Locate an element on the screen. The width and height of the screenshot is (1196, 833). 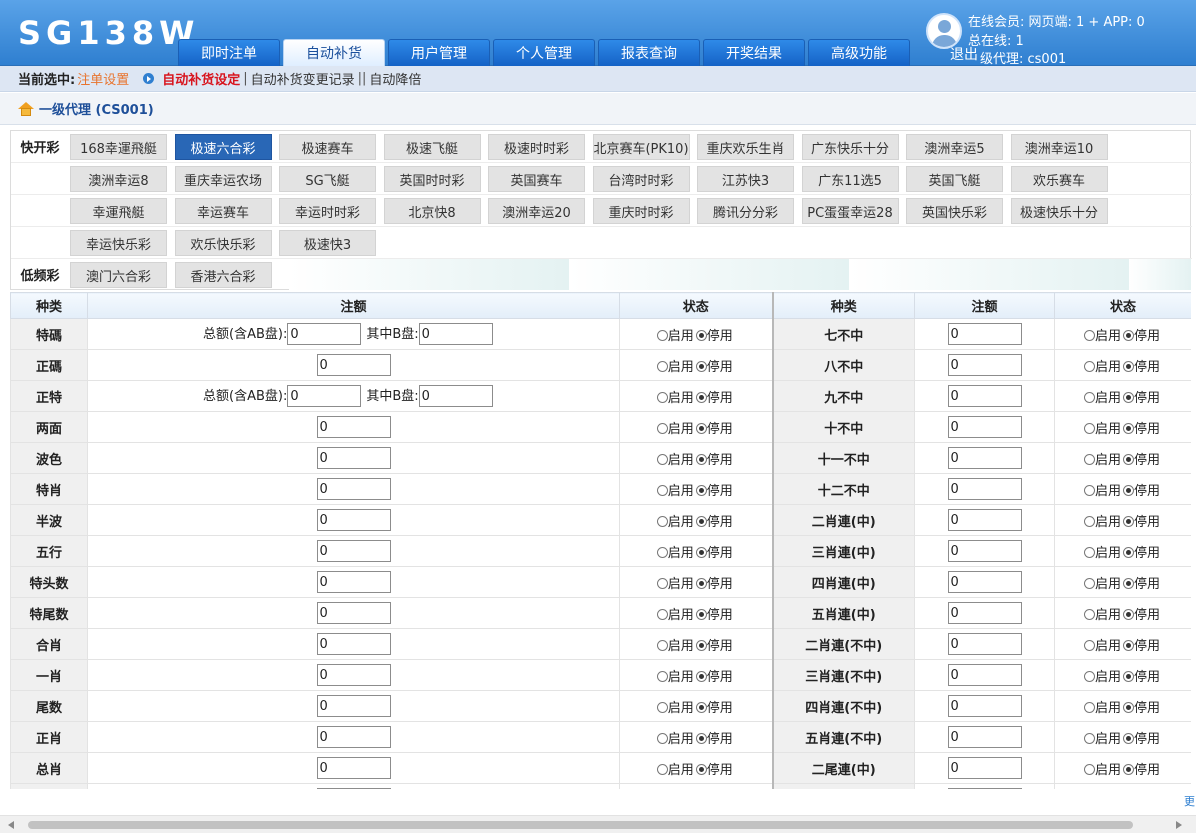
lottery-tab: 168幸運飛艇 is located at coordinates (118, 147).